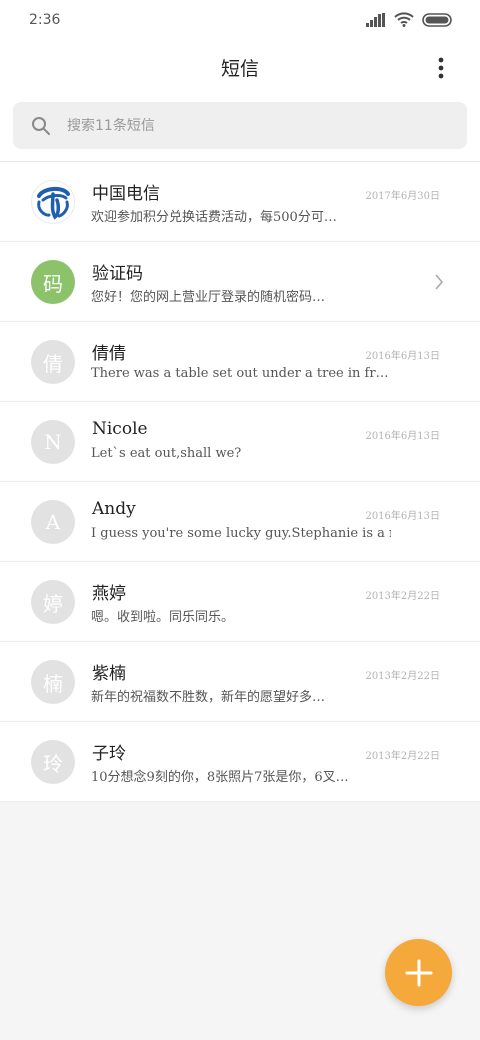  Describe the element at coordinates (114, 509) in the screenshot. I see `contact-name: Andy` at that location.